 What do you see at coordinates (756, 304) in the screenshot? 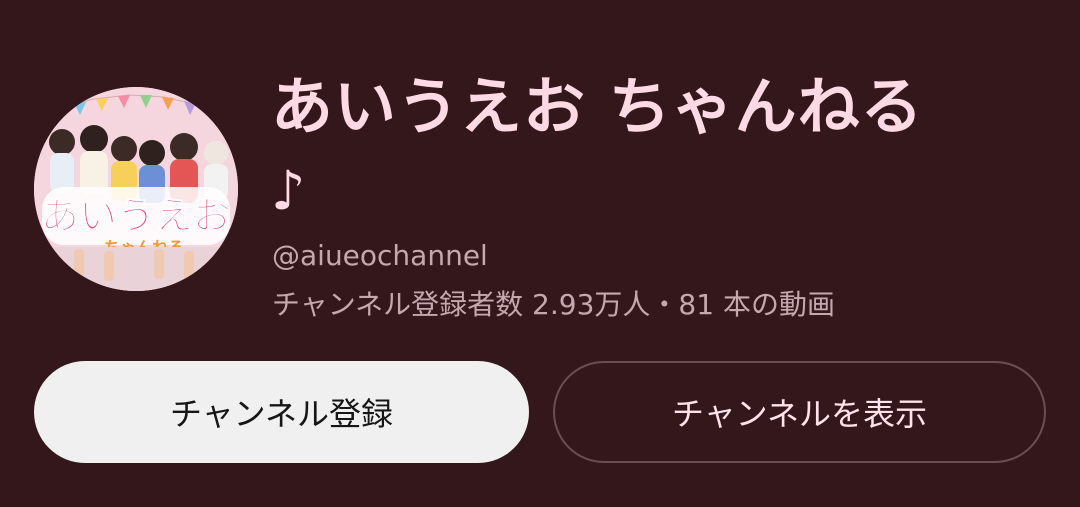
I see `video-count: 81 本の動画` at bounding box center [756, 304].